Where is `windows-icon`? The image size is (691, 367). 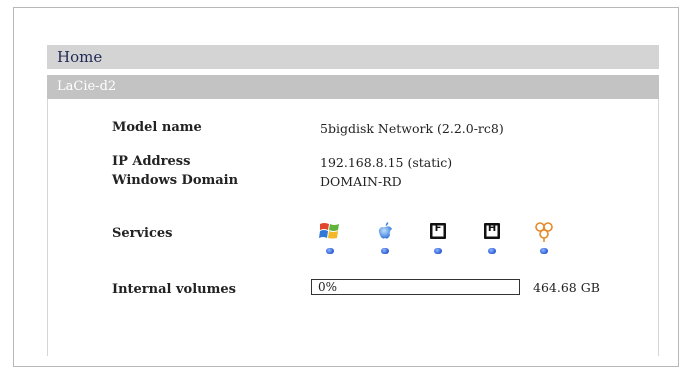
windows-icon is located at coordinates (329, 231).